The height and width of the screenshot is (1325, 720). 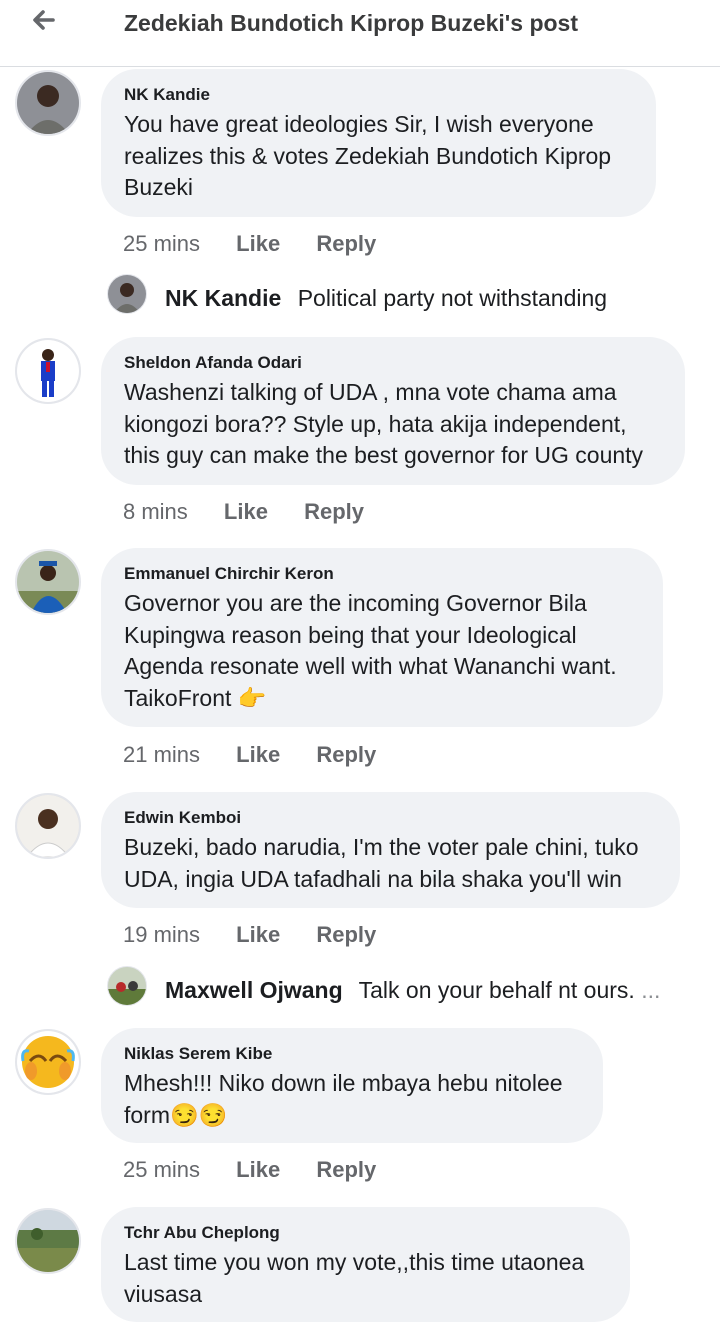 I want to click on comment-time: 8 mins, so click(x=155, y=511).